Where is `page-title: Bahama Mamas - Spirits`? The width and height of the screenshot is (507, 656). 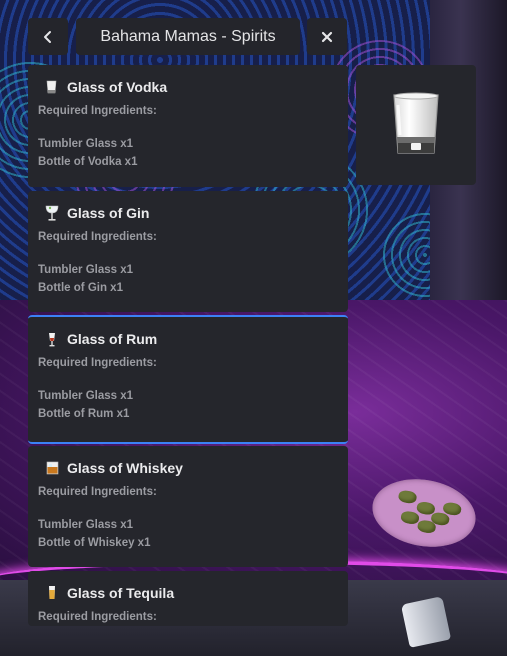 page-title: Bahama Mamas - Spirits is located at coordinates (188, 36).